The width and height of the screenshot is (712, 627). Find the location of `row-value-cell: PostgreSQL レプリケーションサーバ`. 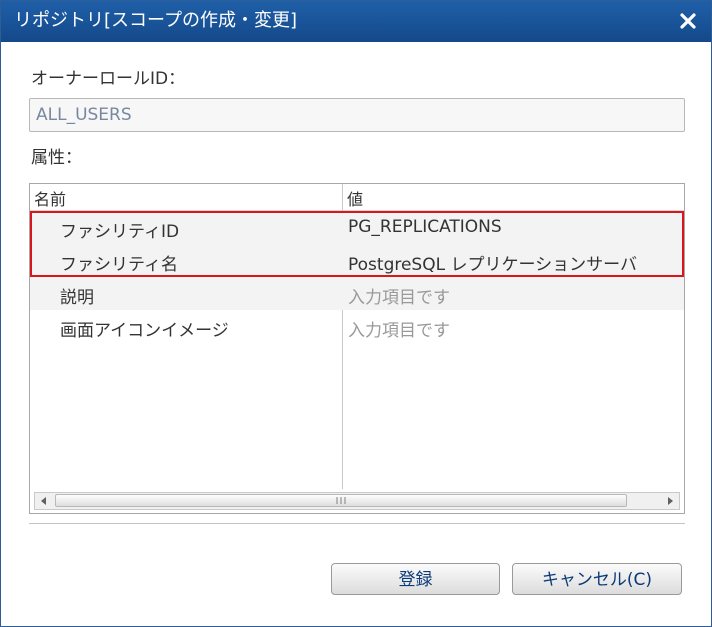

row-value-cell: PostgreSQL レプリケーションサーバ is located at coordinates (515, 262).